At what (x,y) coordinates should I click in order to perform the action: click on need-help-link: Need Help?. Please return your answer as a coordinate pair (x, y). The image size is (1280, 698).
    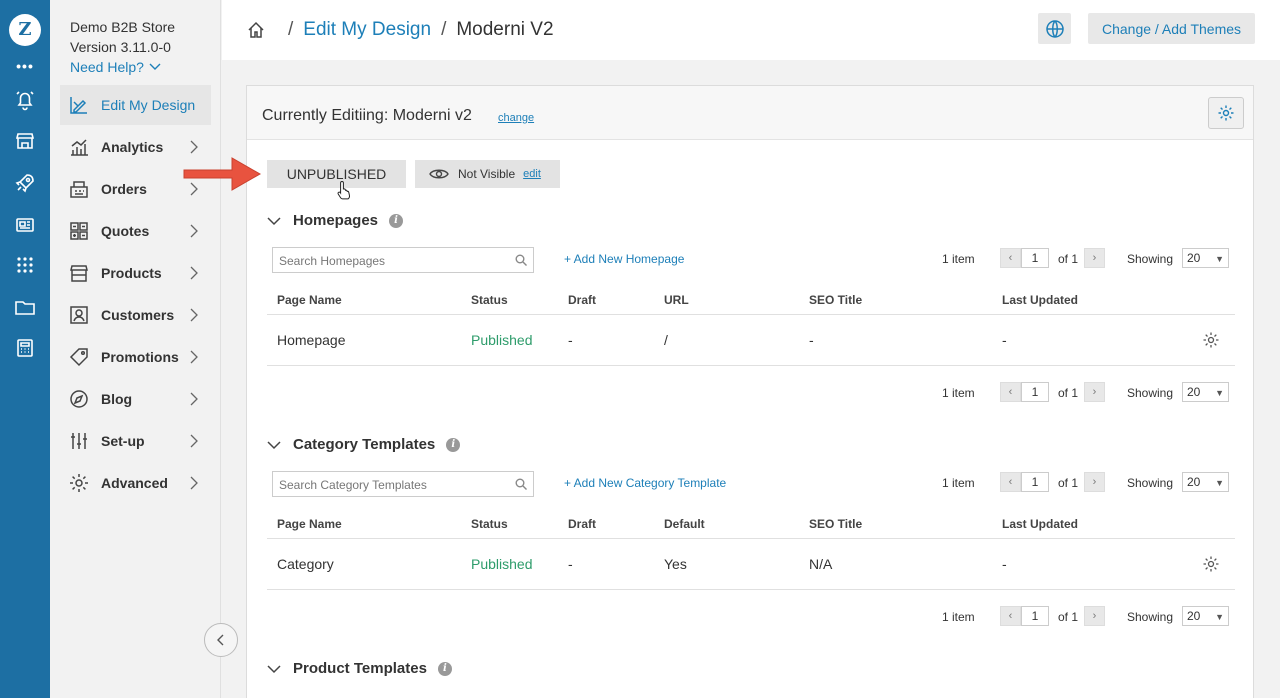
    Looking at the image, I should click on (122, 67).